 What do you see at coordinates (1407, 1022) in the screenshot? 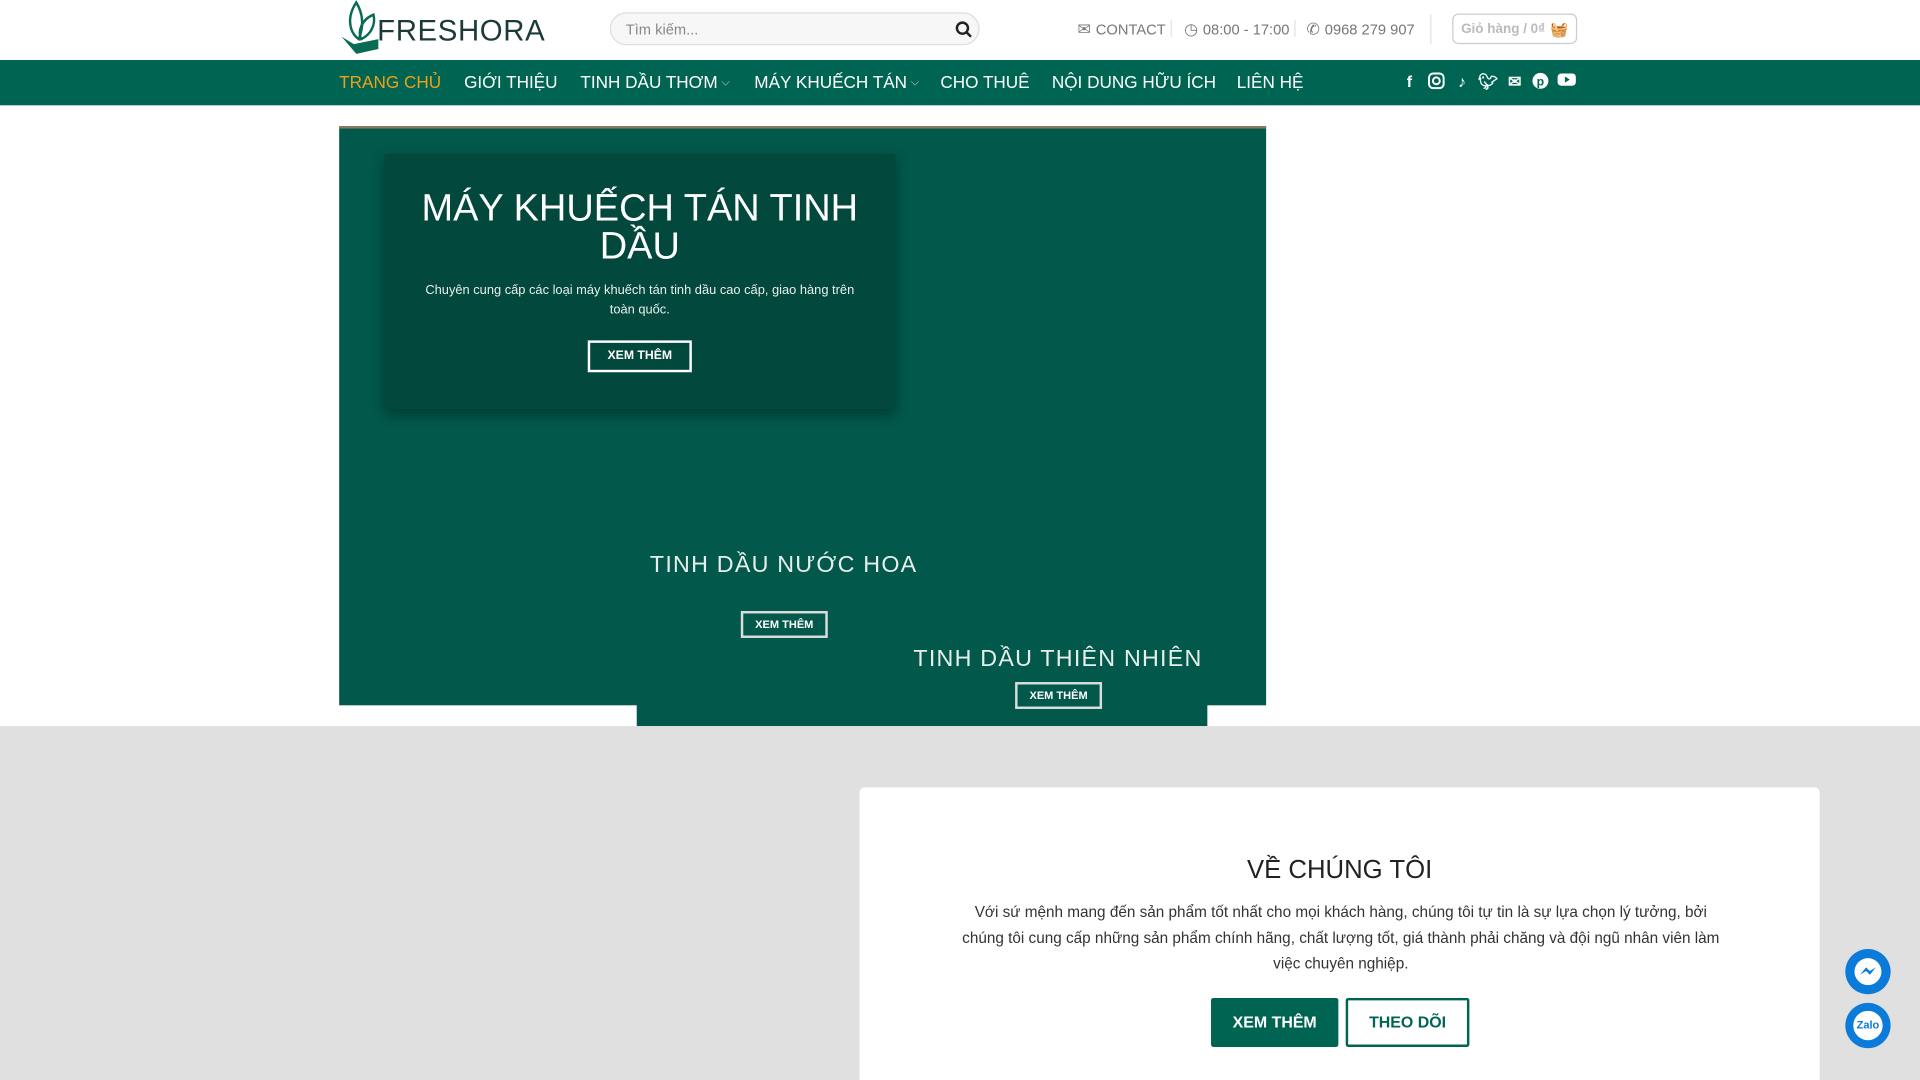
I see `follow-button: THEO DÕI` at bounding box center [1407, 1022].